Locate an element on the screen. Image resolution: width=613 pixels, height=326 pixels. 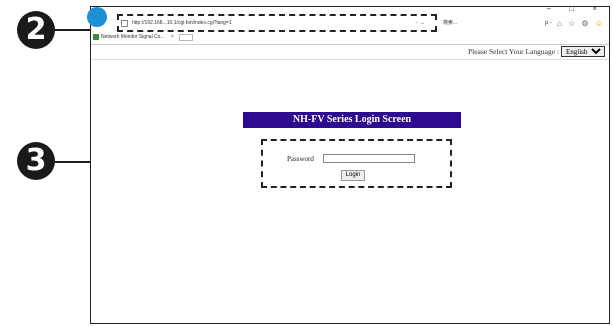
home-star-gear-icons: ⌂ ☆ ⚙ is located at coordinates (574, 23).